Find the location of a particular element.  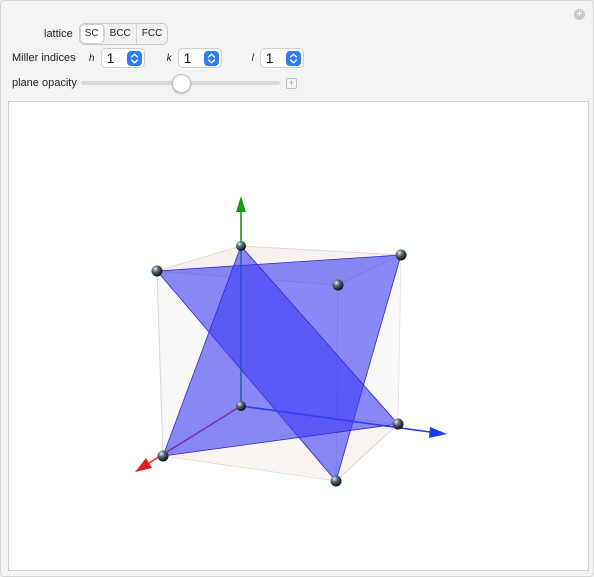

l-value: 1 is located at coordinates (269, 58).